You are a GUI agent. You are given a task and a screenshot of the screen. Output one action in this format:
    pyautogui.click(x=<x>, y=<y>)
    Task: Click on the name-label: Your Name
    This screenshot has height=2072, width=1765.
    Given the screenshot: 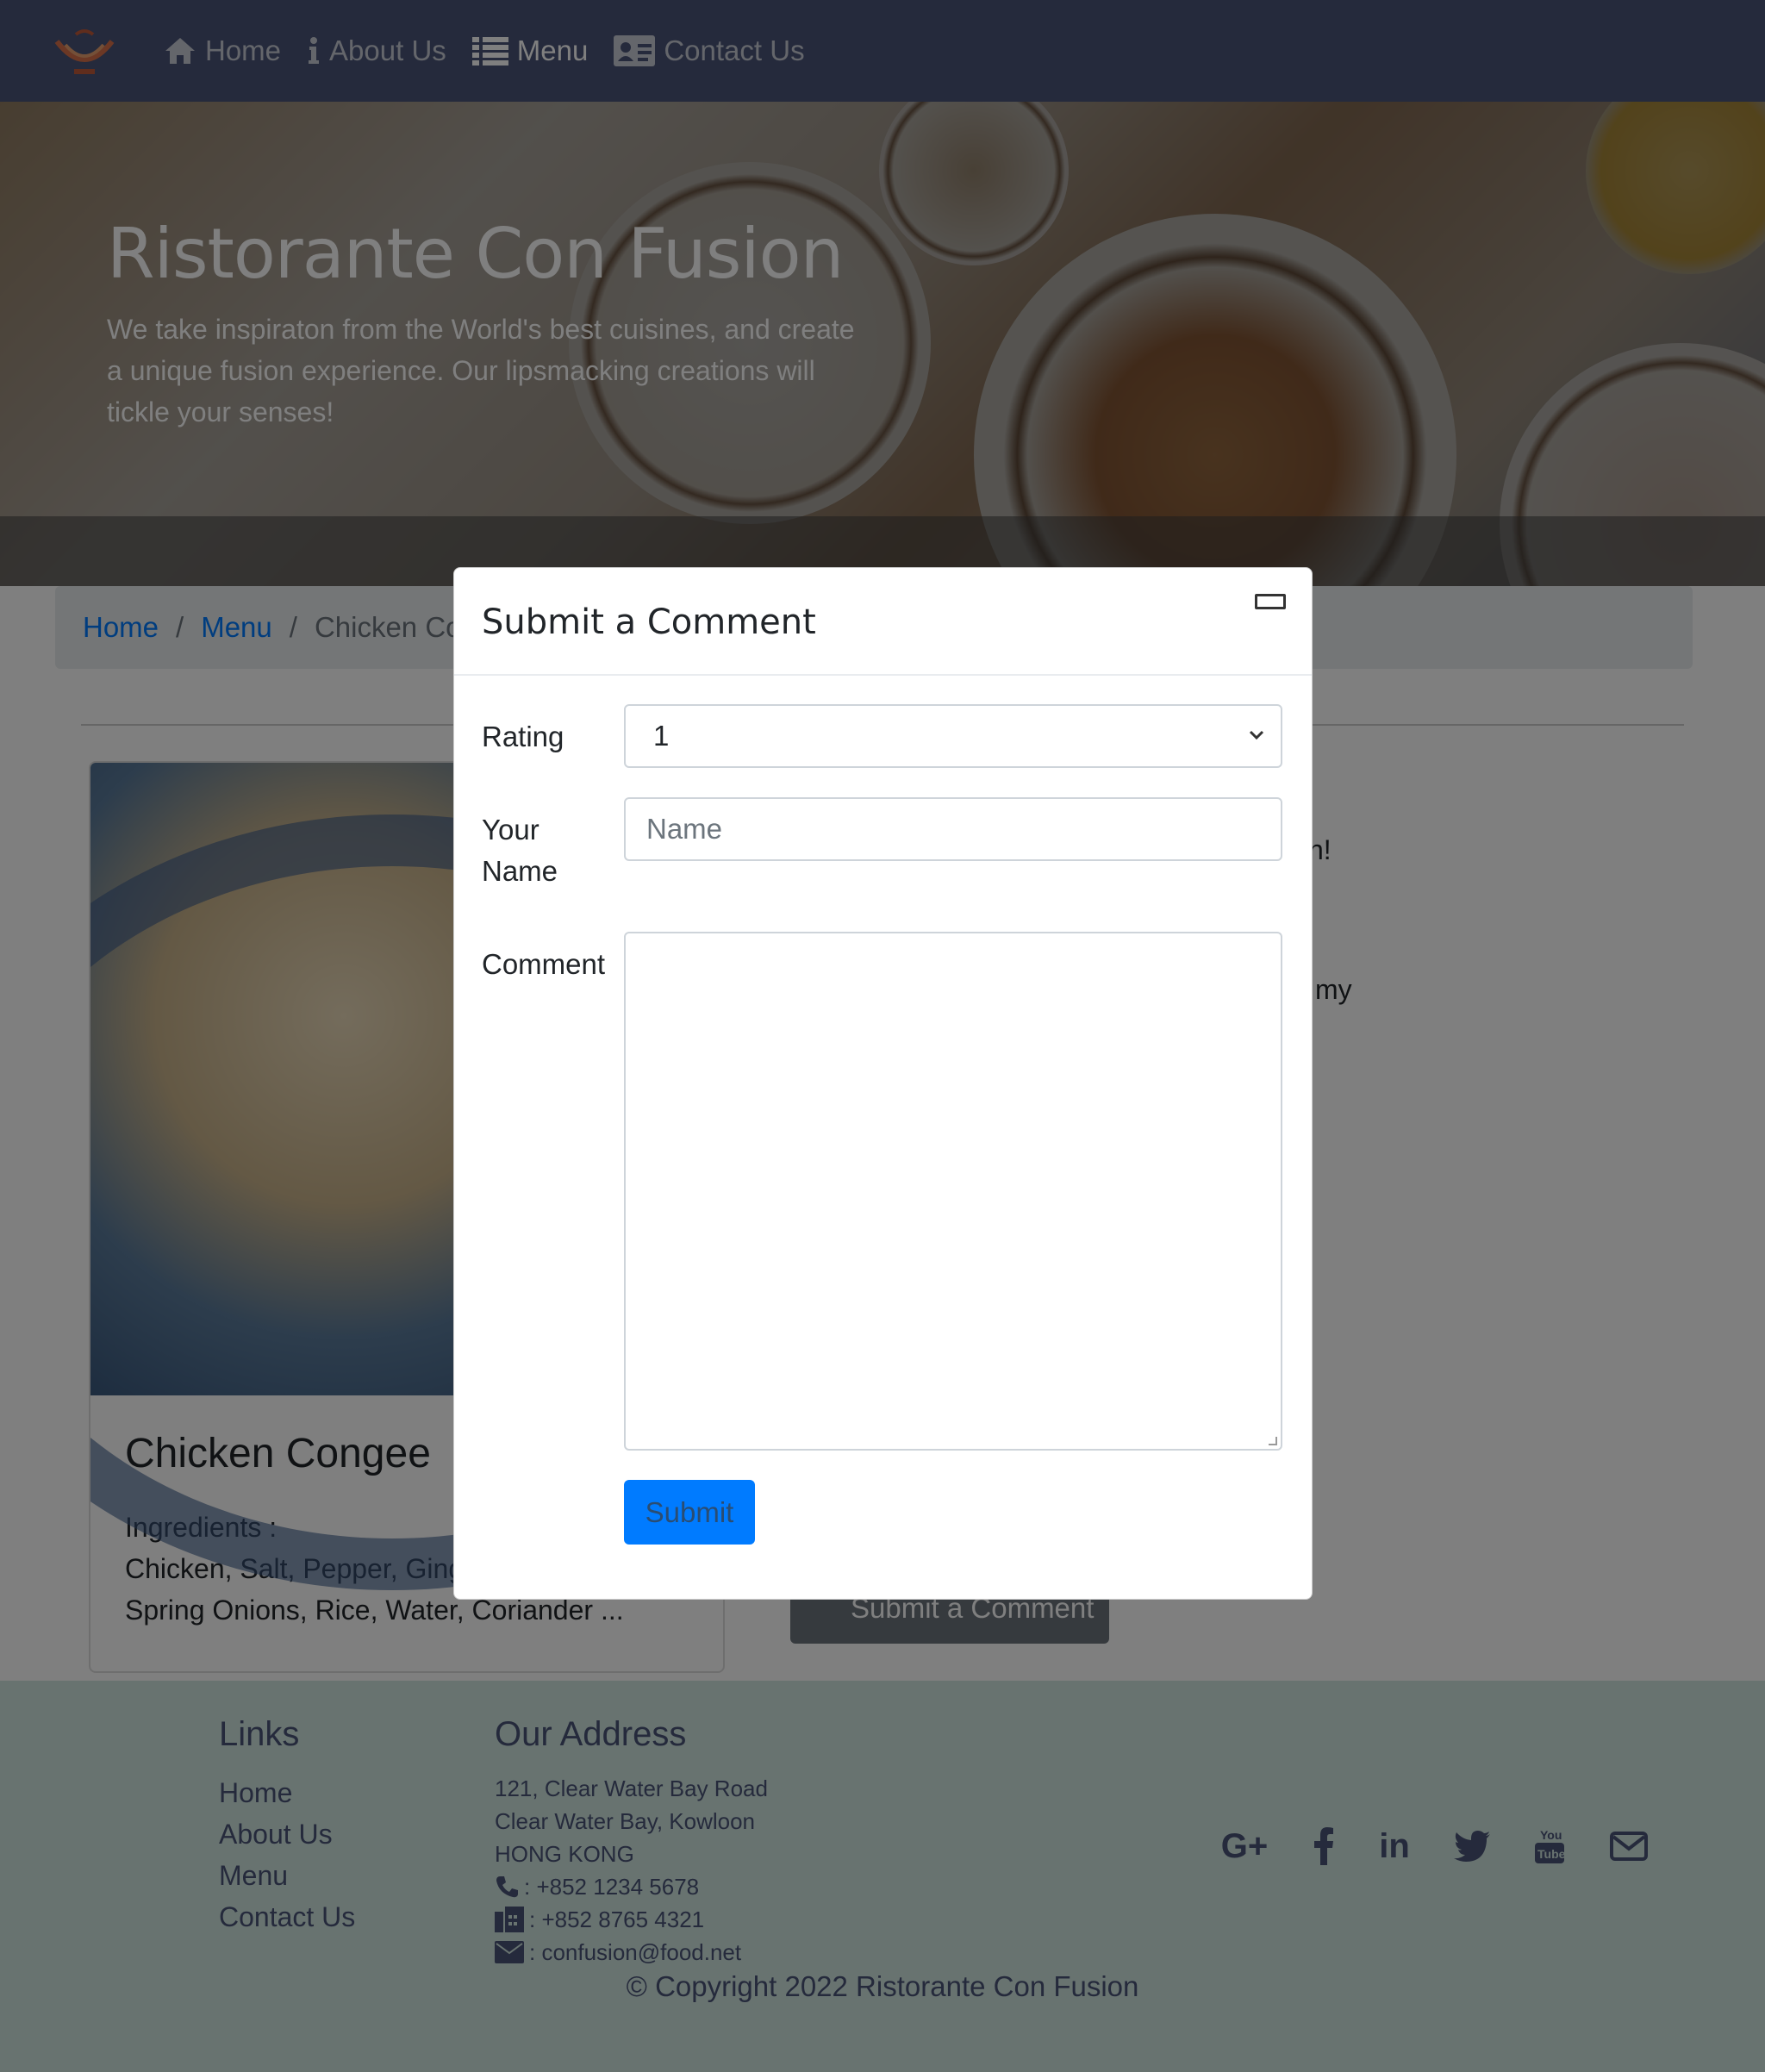 What is the action you would take?
    pyautogui.click(x=520, y=851)
    